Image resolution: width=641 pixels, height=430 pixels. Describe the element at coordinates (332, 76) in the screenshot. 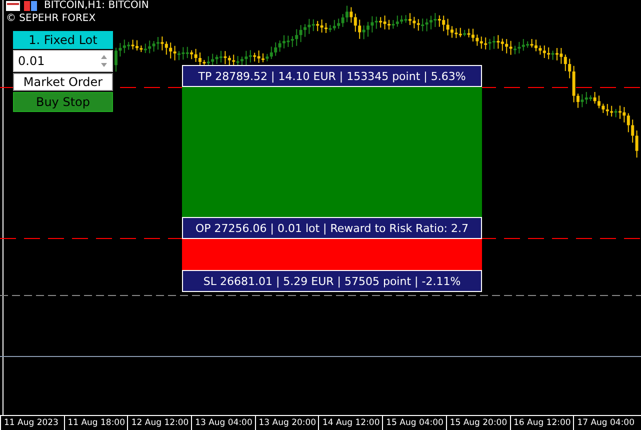

I see `take-profit-label: TP 28789.52 | 14.10 EUR | 153345 point | 5.63%` at that location.